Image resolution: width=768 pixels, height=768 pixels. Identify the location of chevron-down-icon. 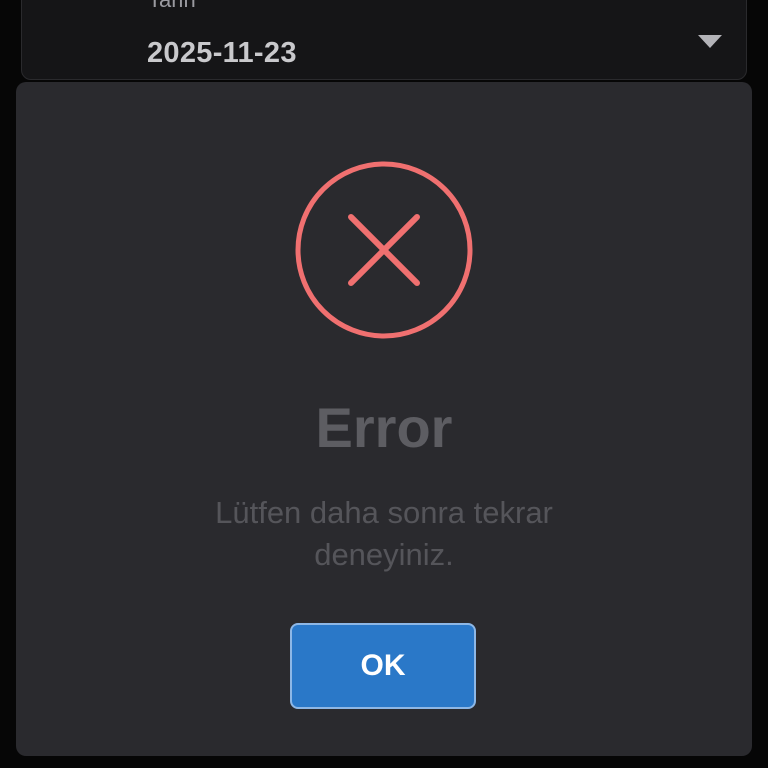
(710, 41).